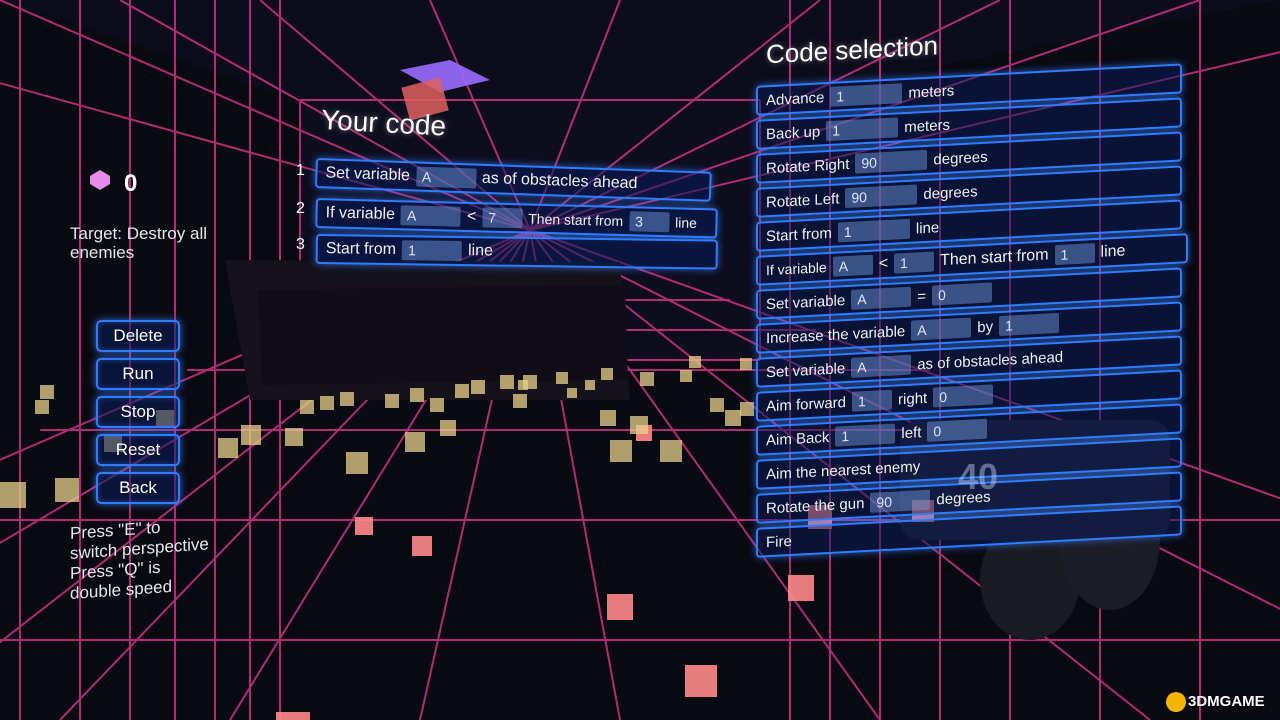  What do you see at coordinates (796, 269) in the screenshot?
I see `code-label: If variable` at bounding box center [796, 269].